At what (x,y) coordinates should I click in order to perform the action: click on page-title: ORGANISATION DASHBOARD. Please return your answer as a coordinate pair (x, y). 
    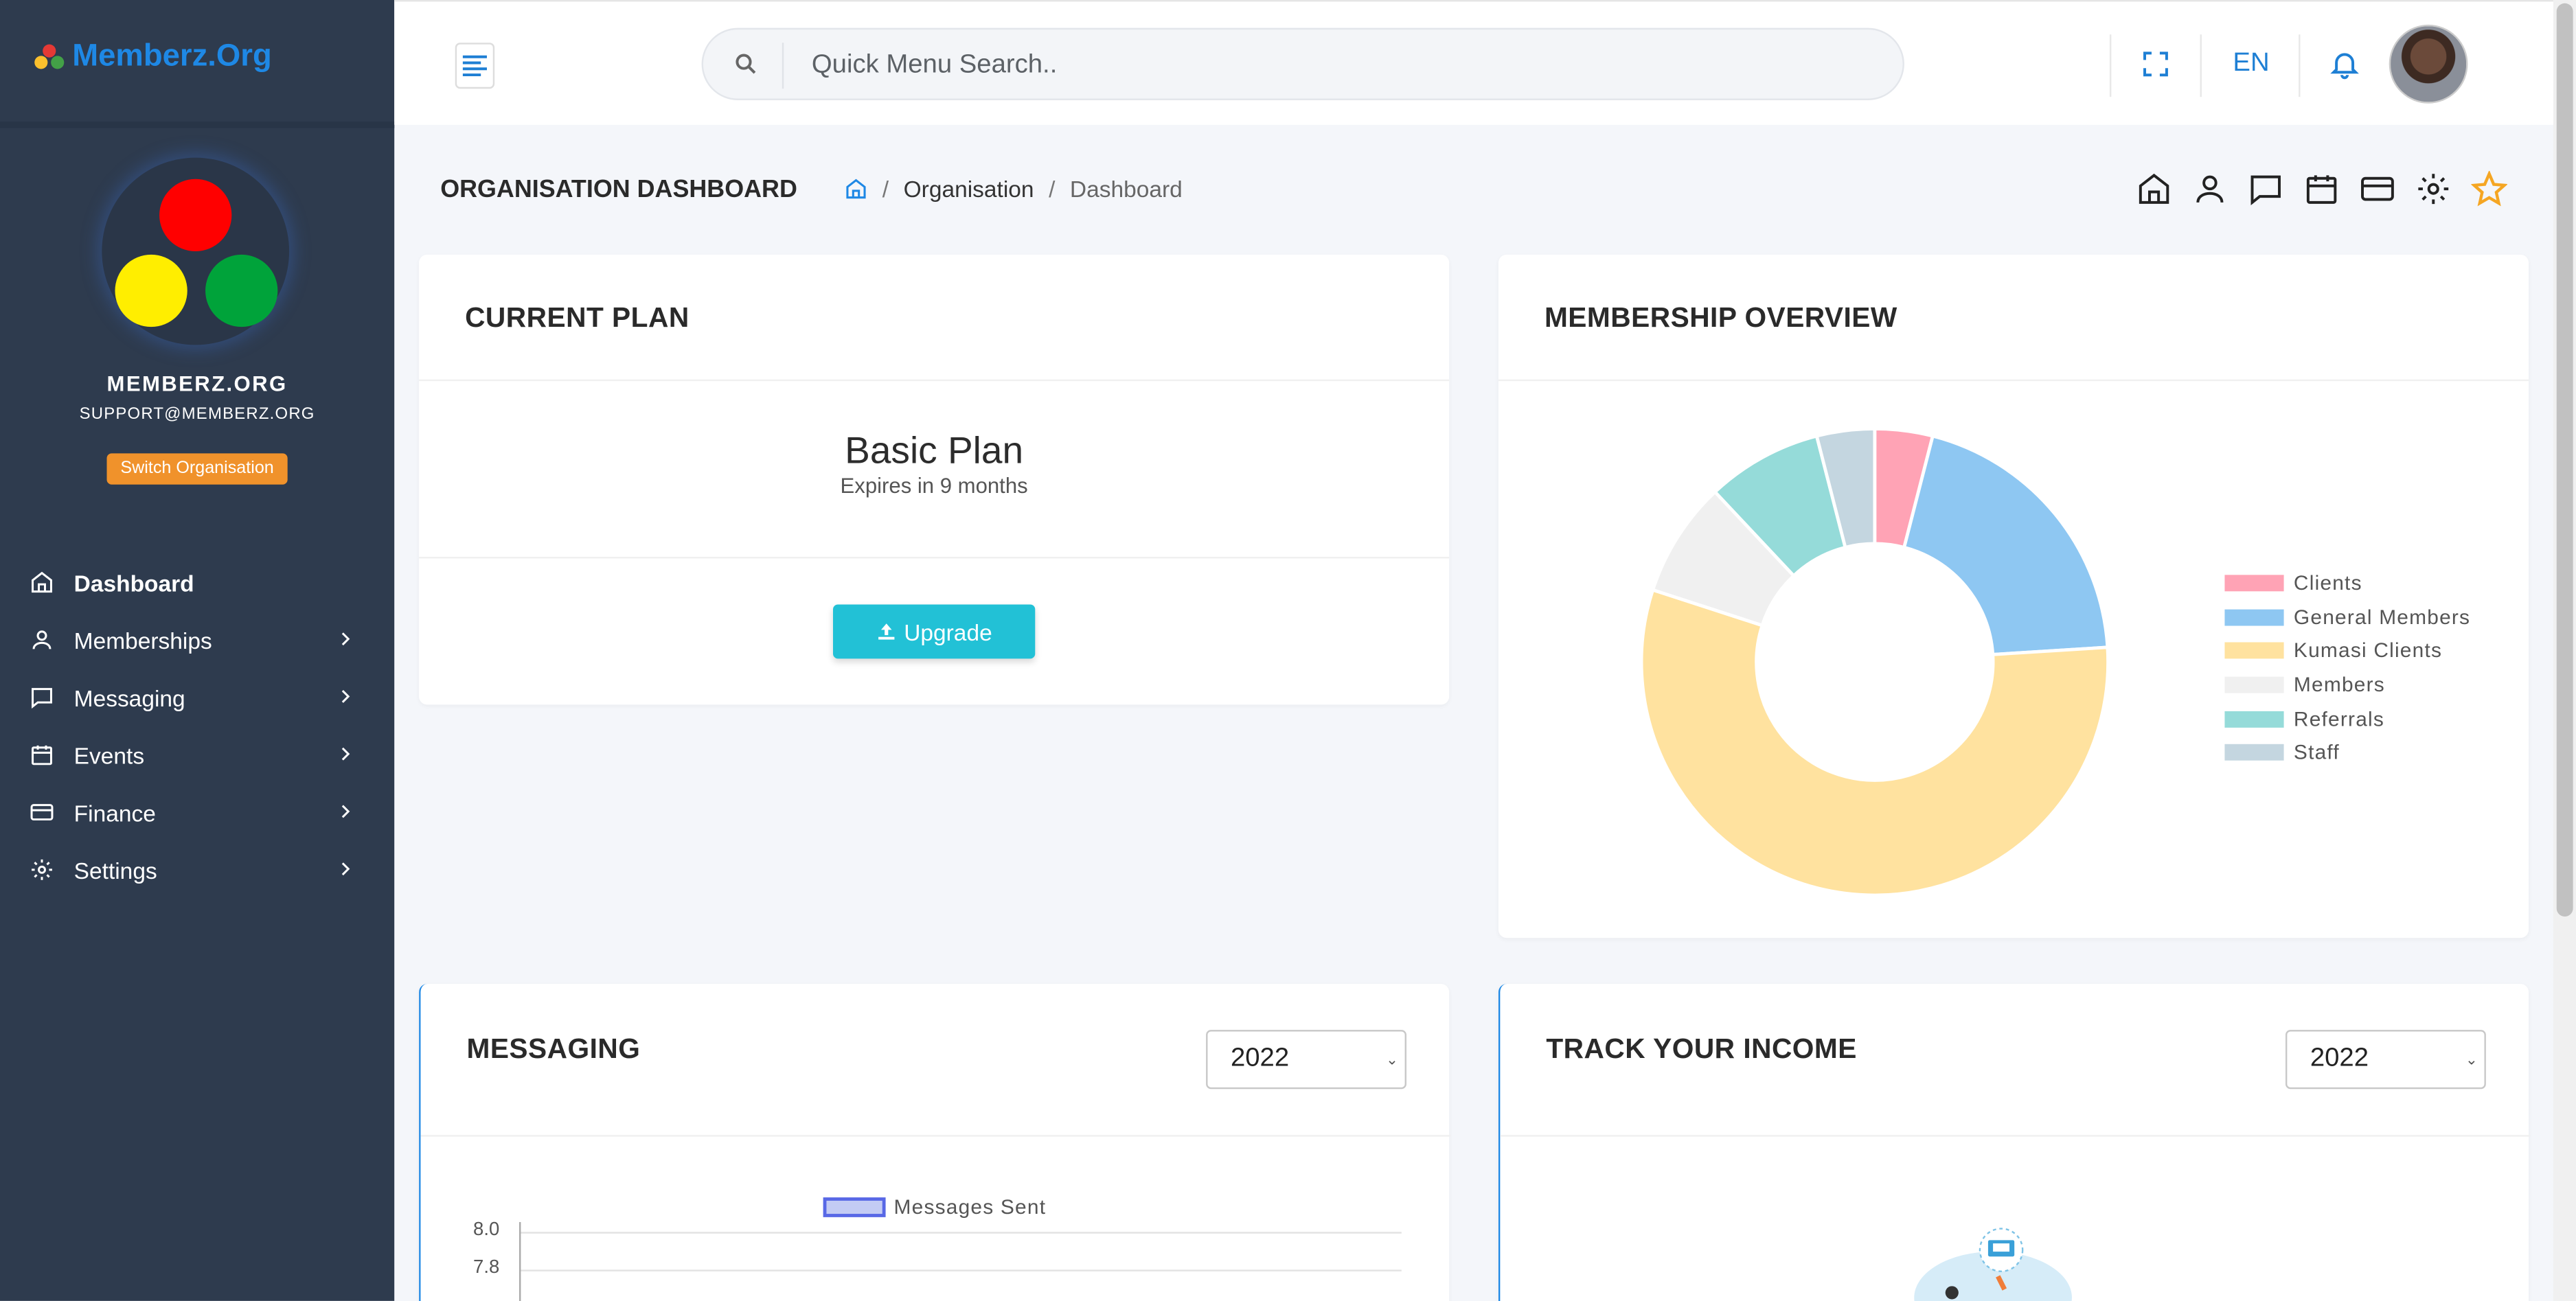
    Looking at the image, I should click on (618, 190).